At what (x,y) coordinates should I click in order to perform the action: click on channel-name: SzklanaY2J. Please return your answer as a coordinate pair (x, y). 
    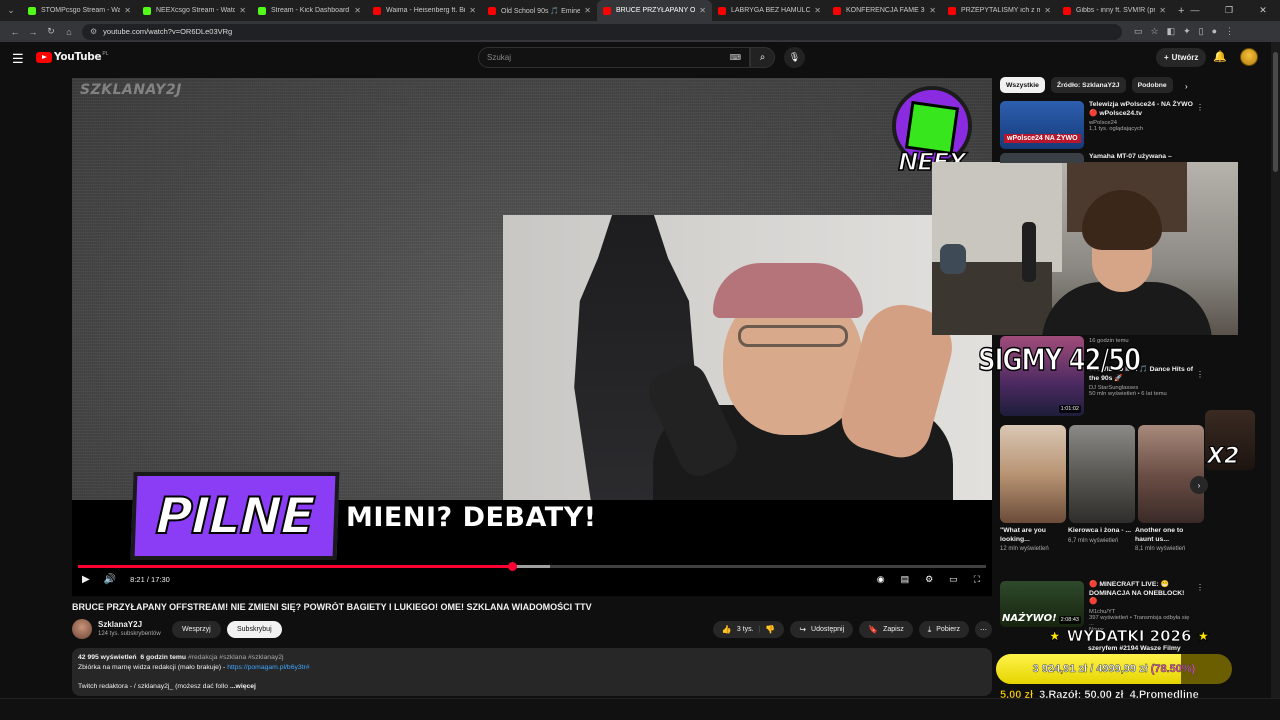
    Looking at the image, I should click on (120, 624).